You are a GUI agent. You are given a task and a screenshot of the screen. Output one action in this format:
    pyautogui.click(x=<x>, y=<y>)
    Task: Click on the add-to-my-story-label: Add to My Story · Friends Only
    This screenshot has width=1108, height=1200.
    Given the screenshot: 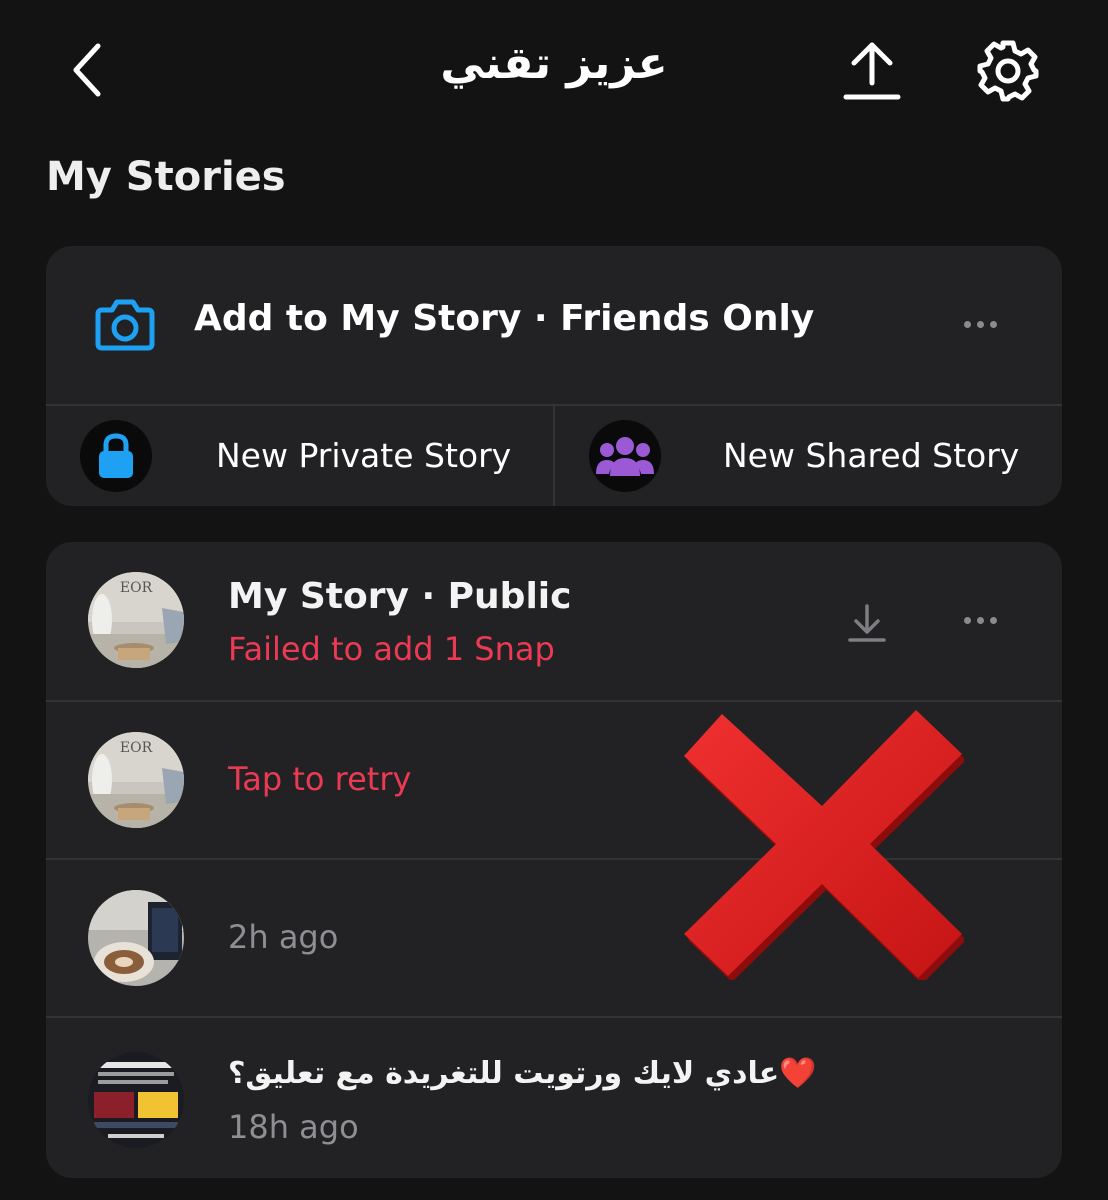 What is the action you would take?
    pyautogui.click(x=504, y=318)
    